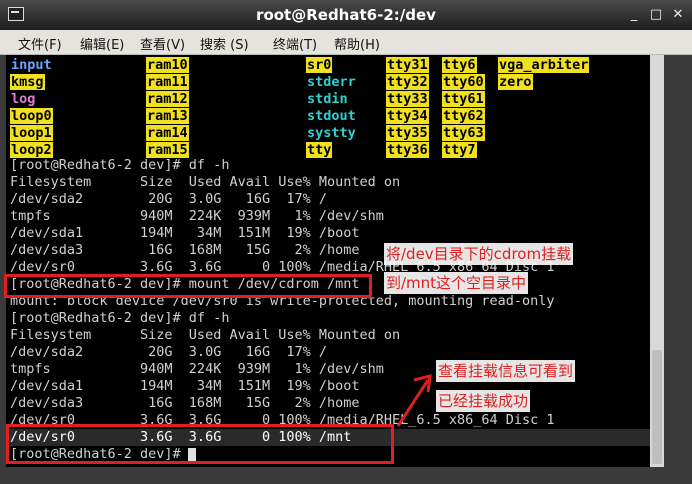 This screenshot has height=484, width=692. What do you see at coordinates (414, 400) in the screenshot?
I see `annotation-arrow-icon` at bounding box center [414, 400].